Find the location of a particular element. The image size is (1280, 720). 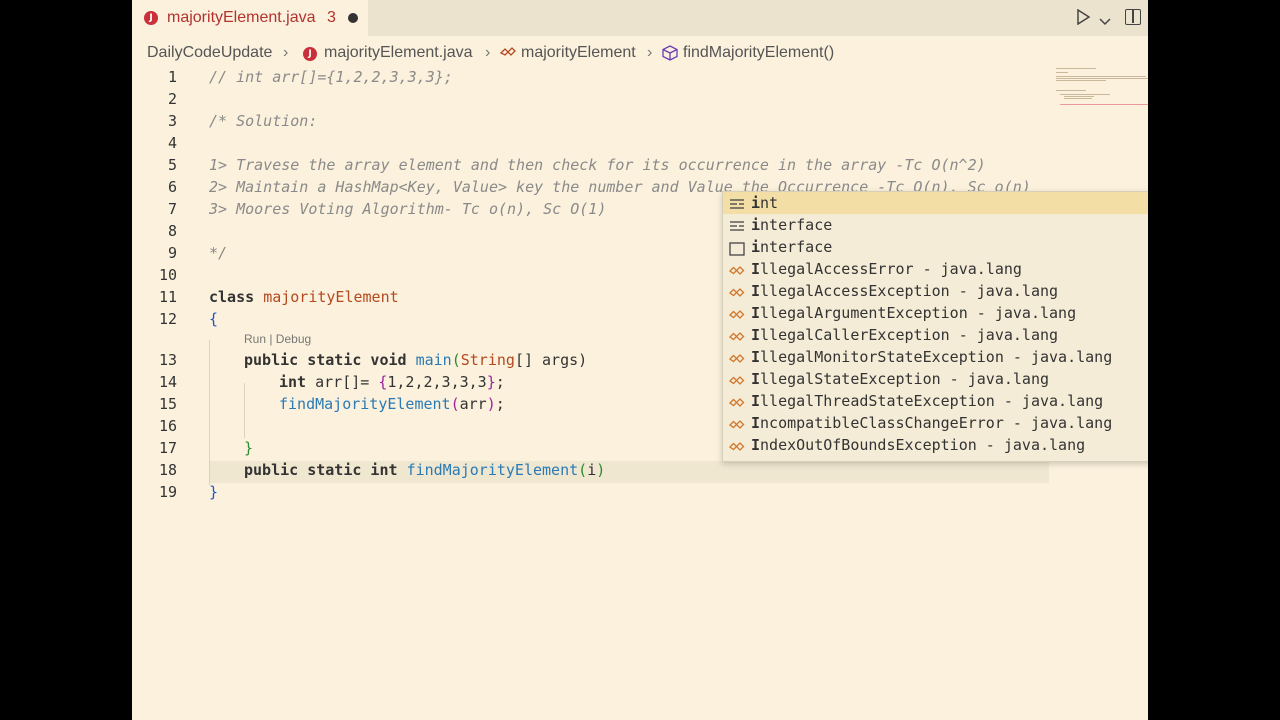

code-line: 1// int arr[]={1,2,2,3,3,3}; is located at coordinates (310, 77).